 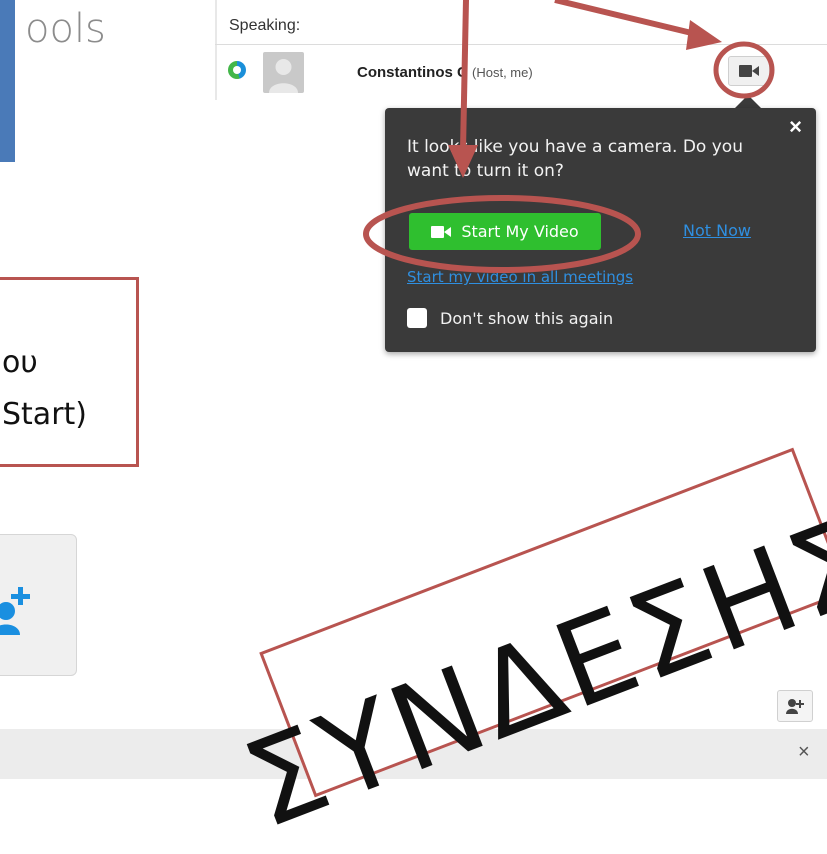 What do you see at coordinates (502, 72) in the screenshot?
I see `participant-role: (Host, me)` at bounding box center [502, 72].